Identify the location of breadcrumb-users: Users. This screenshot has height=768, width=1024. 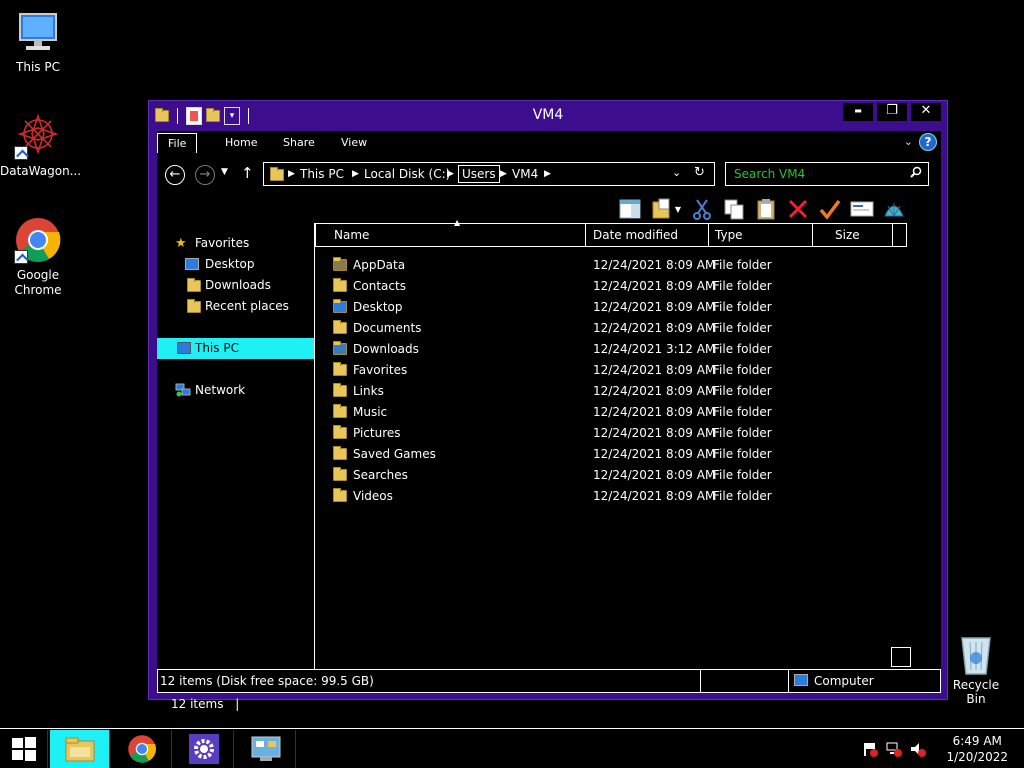
(479, 174).